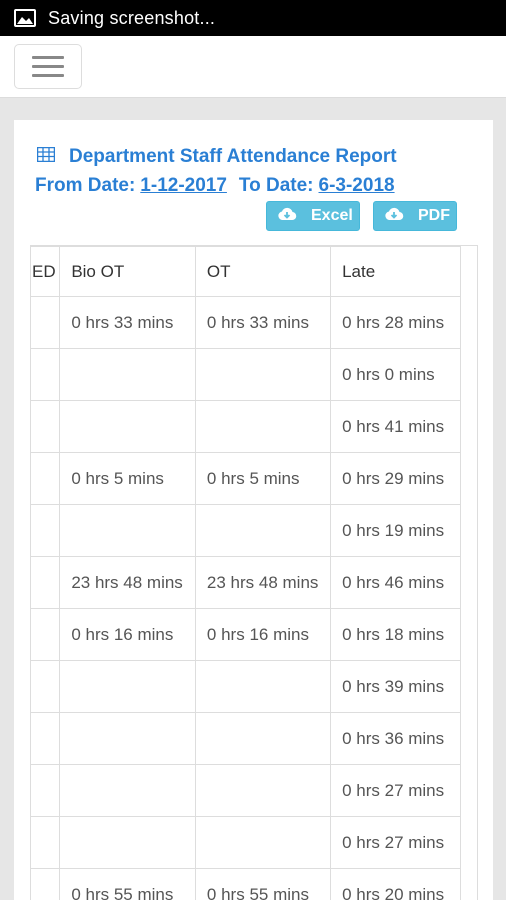  I want to click on image-icon, so click(25, 18).